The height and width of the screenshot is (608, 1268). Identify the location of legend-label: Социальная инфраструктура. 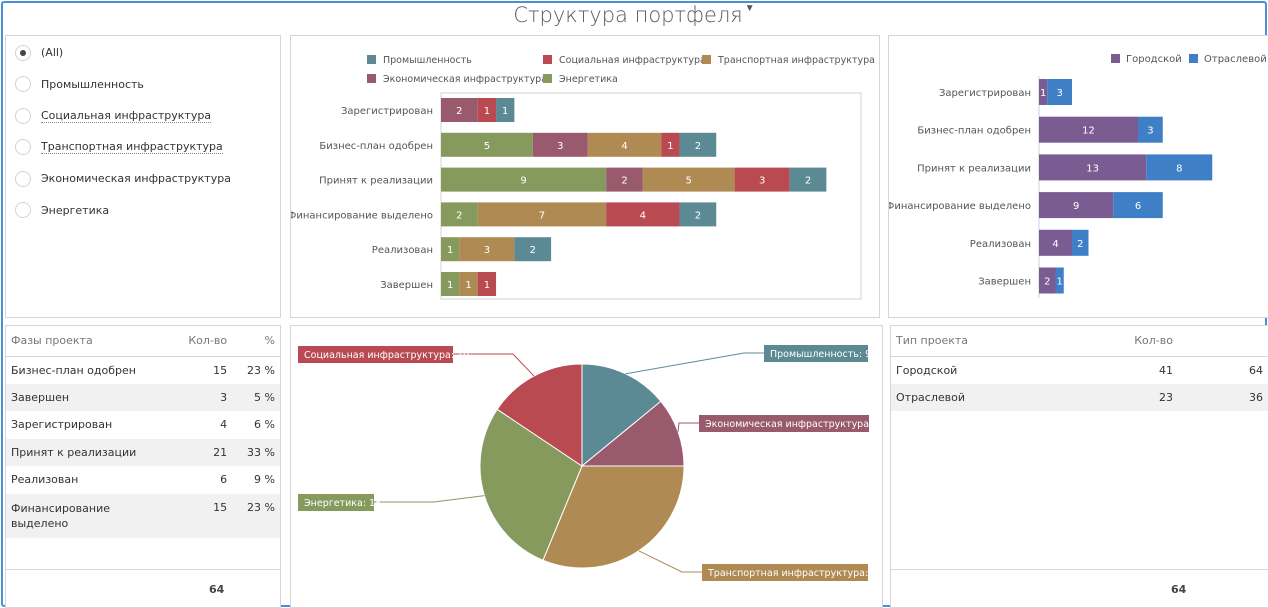
(632, 60).